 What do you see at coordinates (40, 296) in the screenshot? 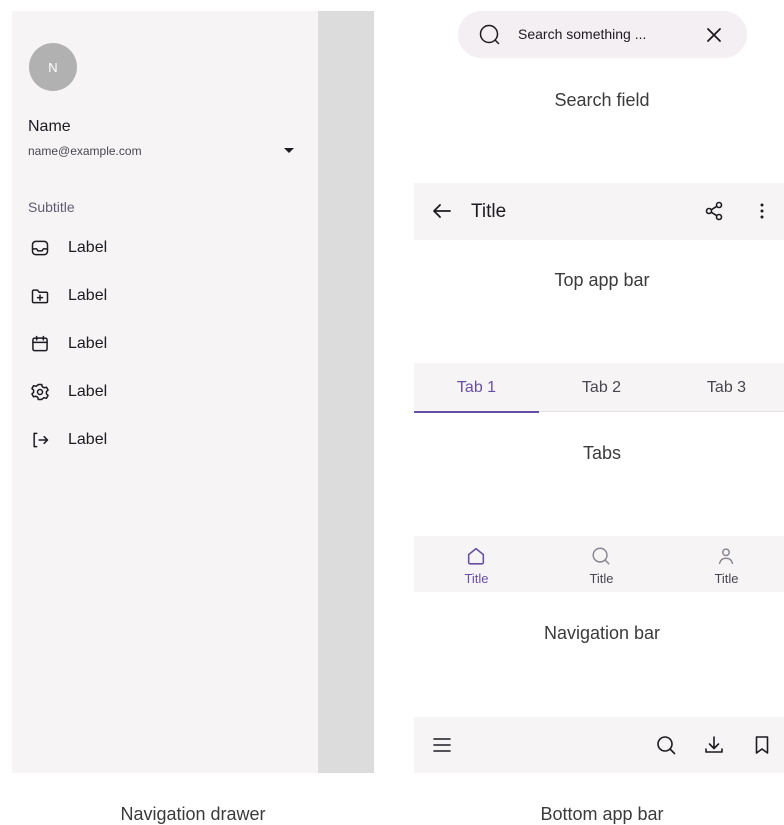
I see `folder-add-icon` at bounding box center [40, 296].